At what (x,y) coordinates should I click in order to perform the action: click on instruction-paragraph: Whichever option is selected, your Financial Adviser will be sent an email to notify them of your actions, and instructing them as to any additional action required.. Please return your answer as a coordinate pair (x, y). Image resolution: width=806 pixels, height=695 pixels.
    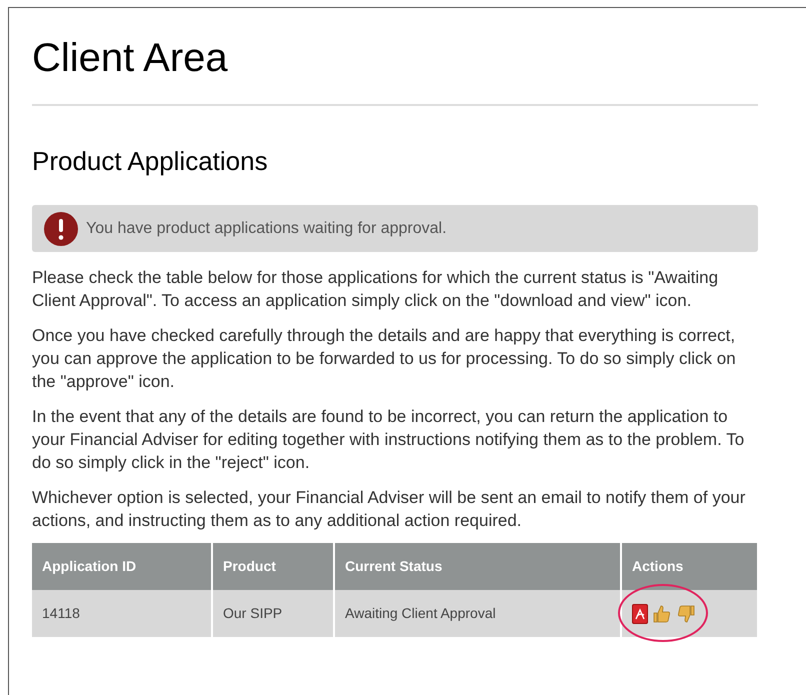
    Looking at the image, I should click on (389, 509).